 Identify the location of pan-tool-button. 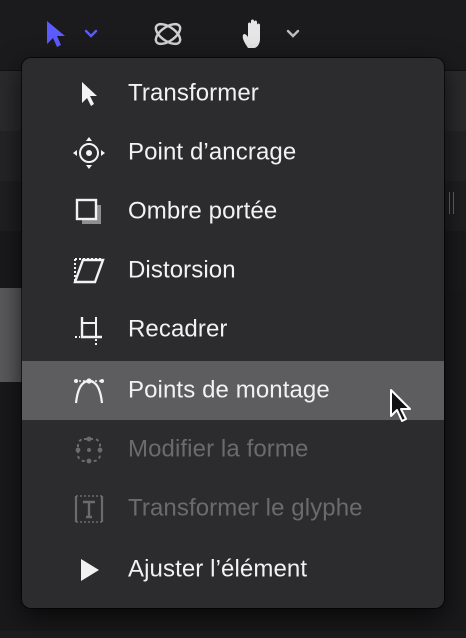
(270, 34).